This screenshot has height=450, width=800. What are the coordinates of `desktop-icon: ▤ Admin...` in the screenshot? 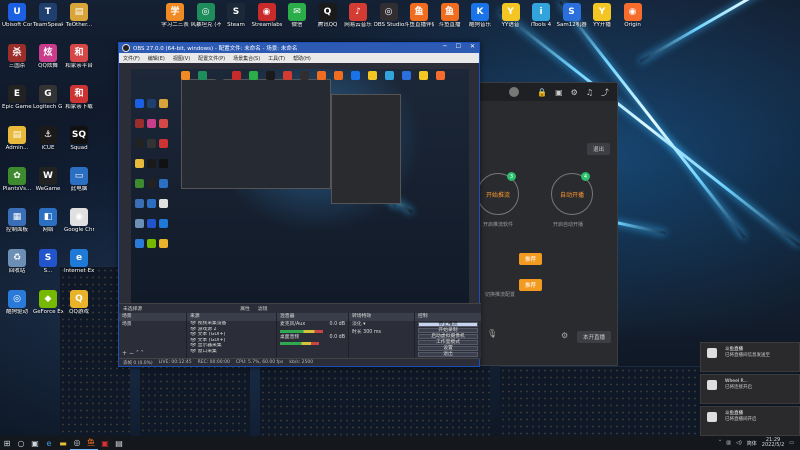 It's located at (17, 138).